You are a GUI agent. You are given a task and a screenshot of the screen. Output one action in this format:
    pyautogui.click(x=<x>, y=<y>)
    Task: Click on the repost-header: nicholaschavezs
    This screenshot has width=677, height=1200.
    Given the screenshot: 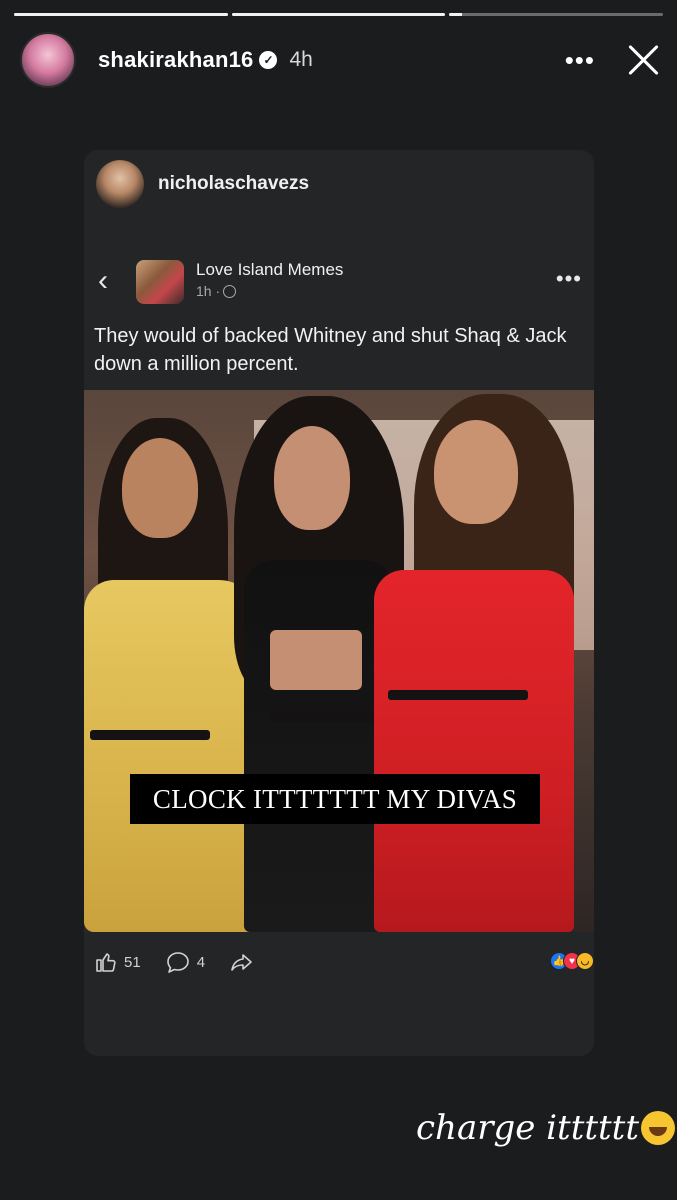 What is the action you would take?
    pyautogui.click(x=202, y=184)
    